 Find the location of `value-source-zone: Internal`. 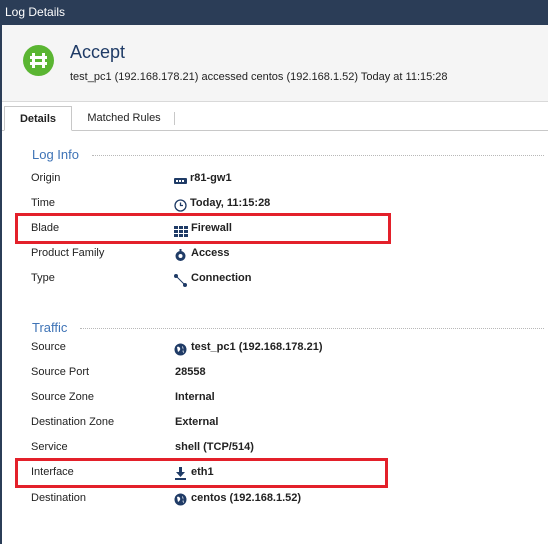

value-source-zone: Internal is located at coordinates (195, 397).